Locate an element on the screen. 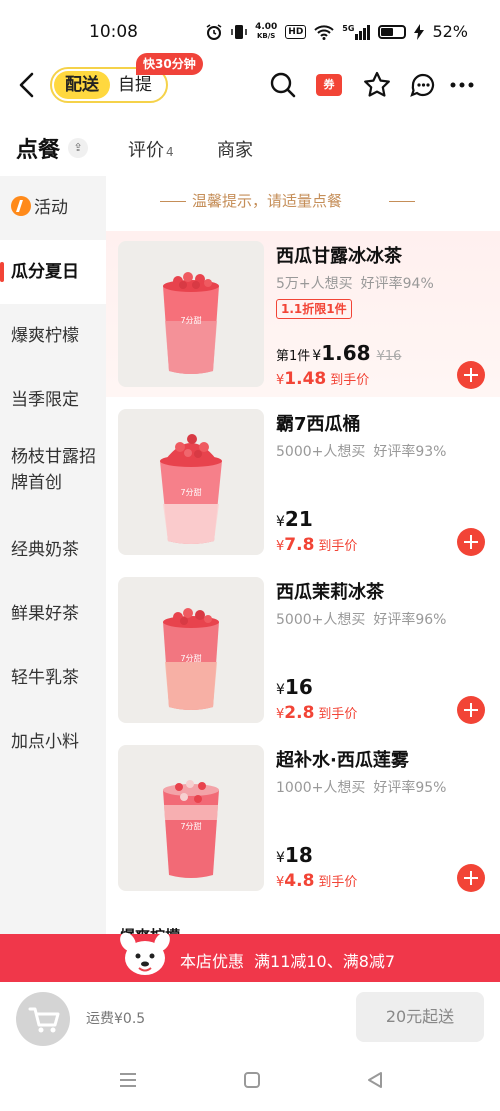 Image resolution: width=500 pixels, height=1111 pixels. product-stats: 5000+人想买 好评率93% is located at coordinates (361, 452).